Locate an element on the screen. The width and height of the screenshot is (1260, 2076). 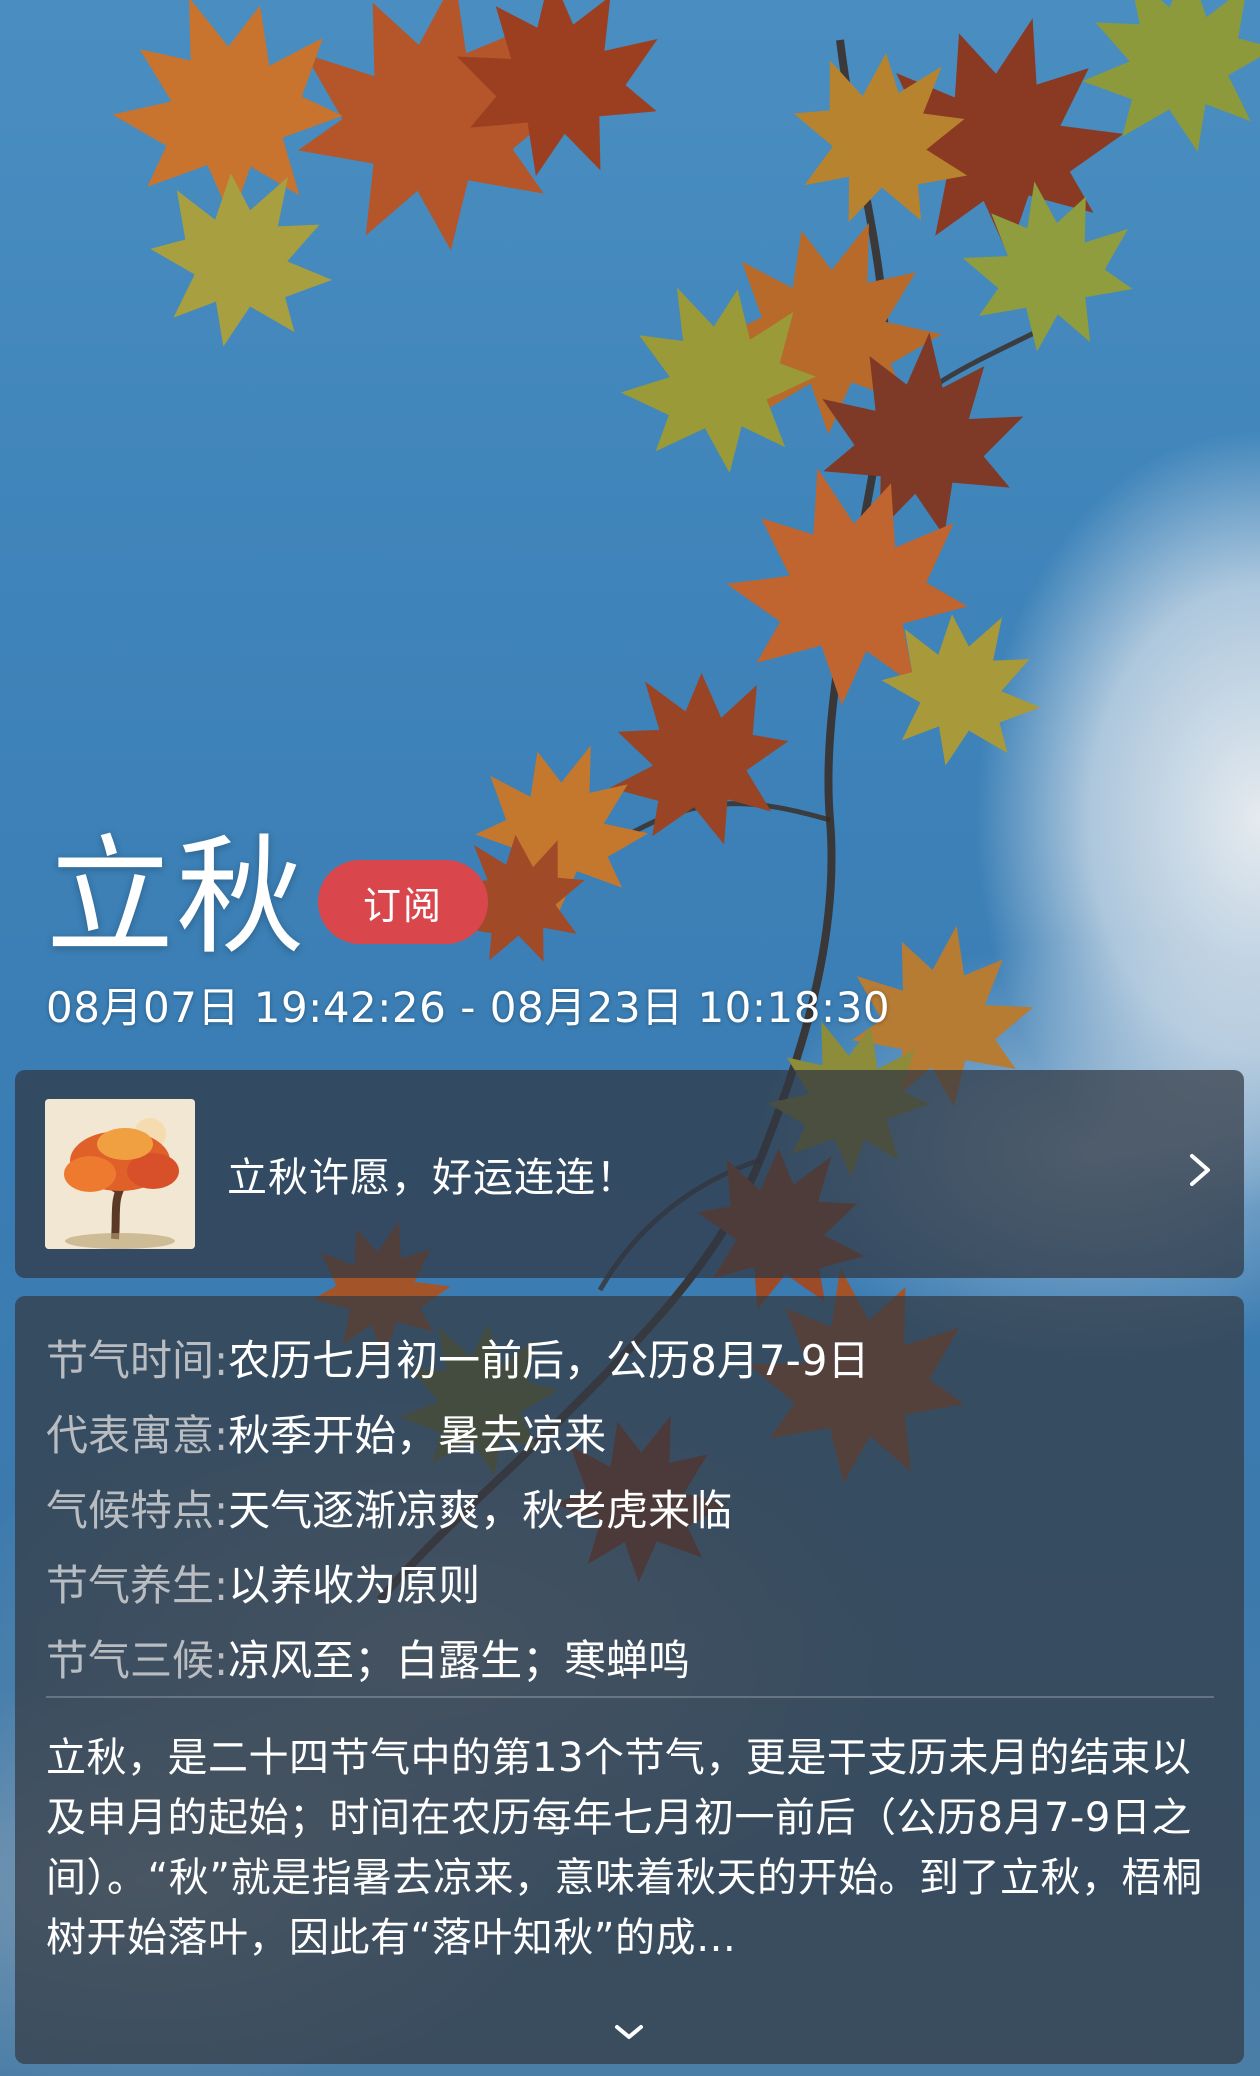
info-row-meaning: 代表寓意: 秋季开始，暑去凉来 is located at coordinates (457, 1432).